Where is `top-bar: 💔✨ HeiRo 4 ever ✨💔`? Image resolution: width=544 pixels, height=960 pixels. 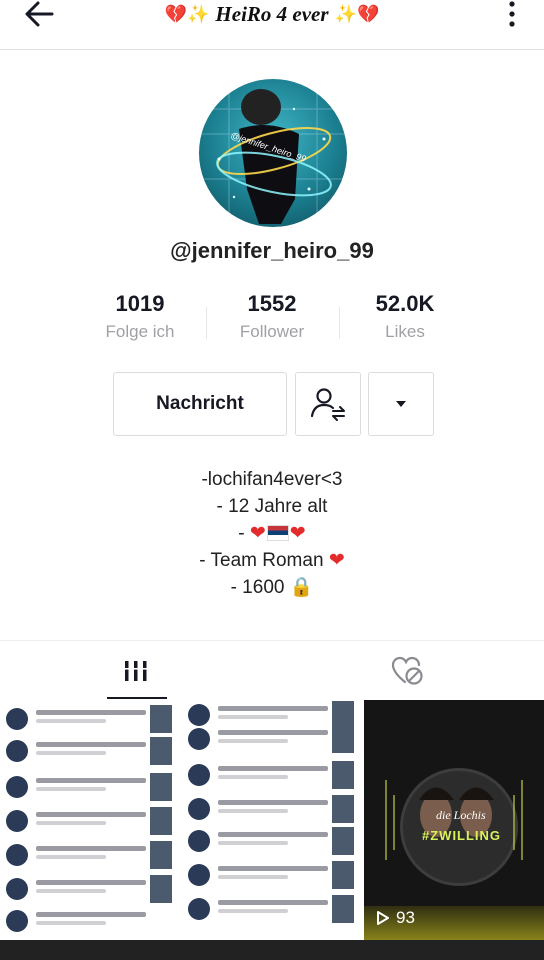
top-bar: 💔✨ HeiRo 4 ever ✨💔 is located at coordinates (272, 25).